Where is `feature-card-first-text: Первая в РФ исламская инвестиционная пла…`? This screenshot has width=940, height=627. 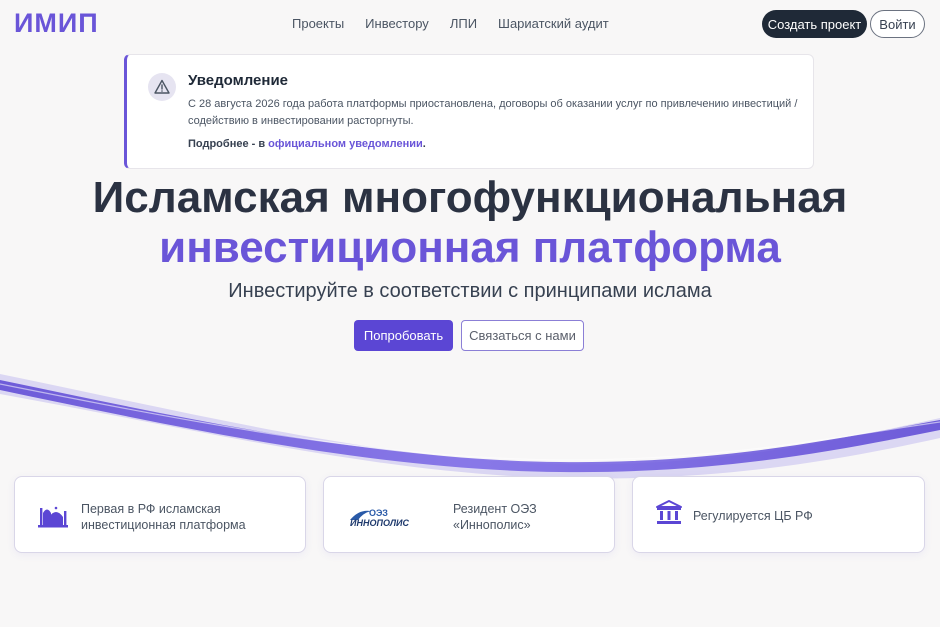
feature-card-first-text: Первая в РФ исламская инвестиционная пла… is located at coordinates (163, 517).